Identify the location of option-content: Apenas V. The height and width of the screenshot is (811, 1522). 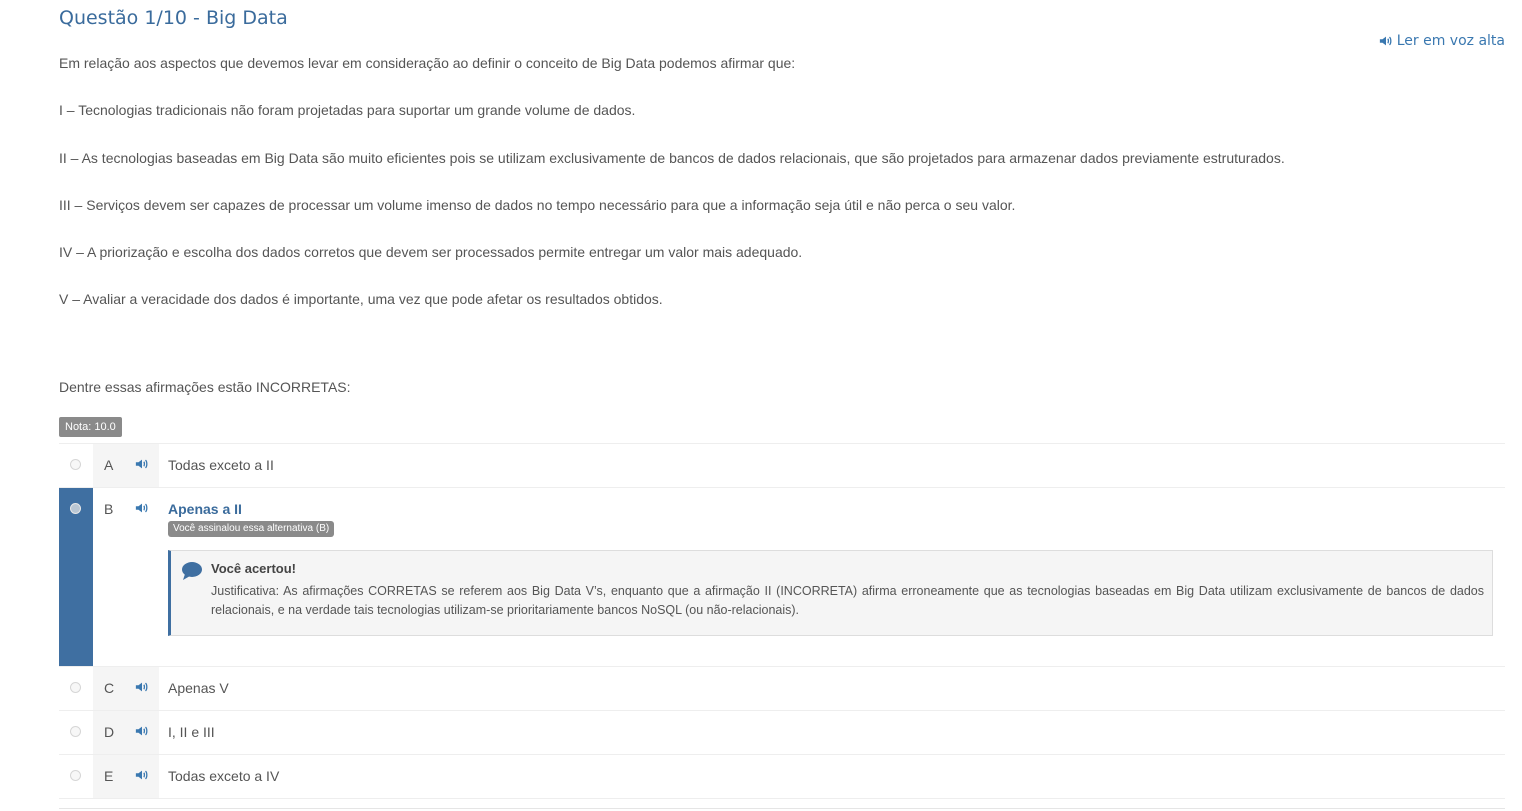
(832, 688).